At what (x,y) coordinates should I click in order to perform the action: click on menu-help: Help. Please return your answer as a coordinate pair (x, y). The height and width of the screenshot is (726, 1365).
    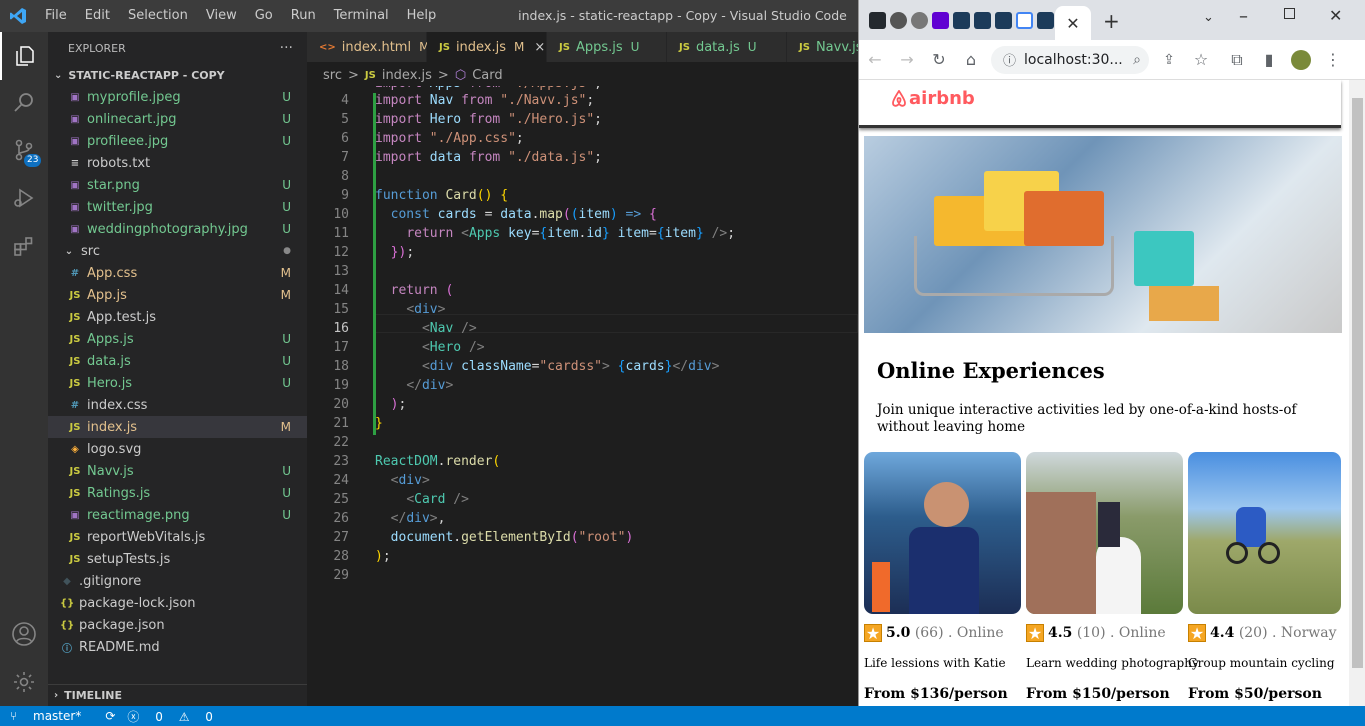
    Looking at the image, I should click on (422, 16).